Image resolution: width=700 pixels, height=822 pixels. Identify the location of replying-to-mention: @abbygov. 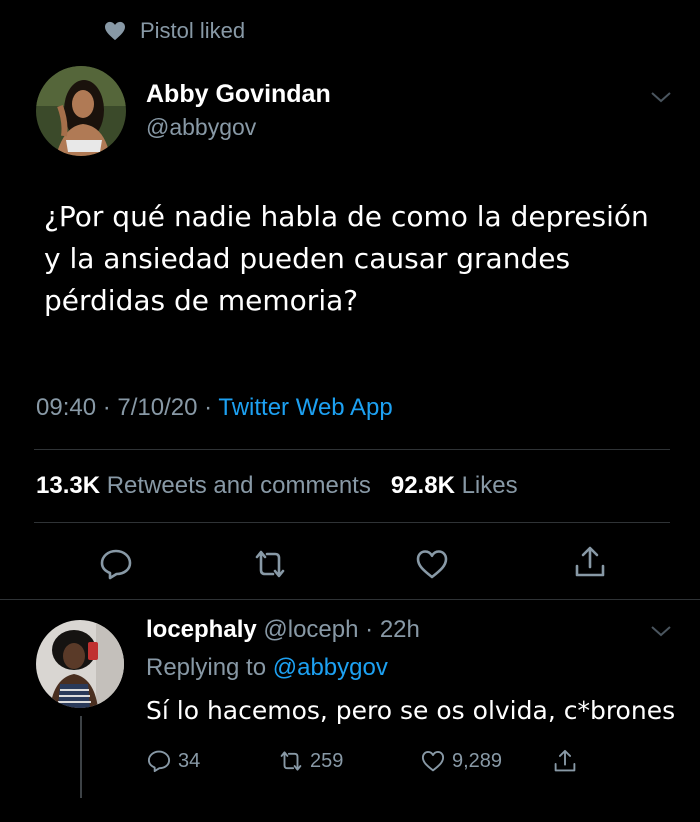
(330, 667).